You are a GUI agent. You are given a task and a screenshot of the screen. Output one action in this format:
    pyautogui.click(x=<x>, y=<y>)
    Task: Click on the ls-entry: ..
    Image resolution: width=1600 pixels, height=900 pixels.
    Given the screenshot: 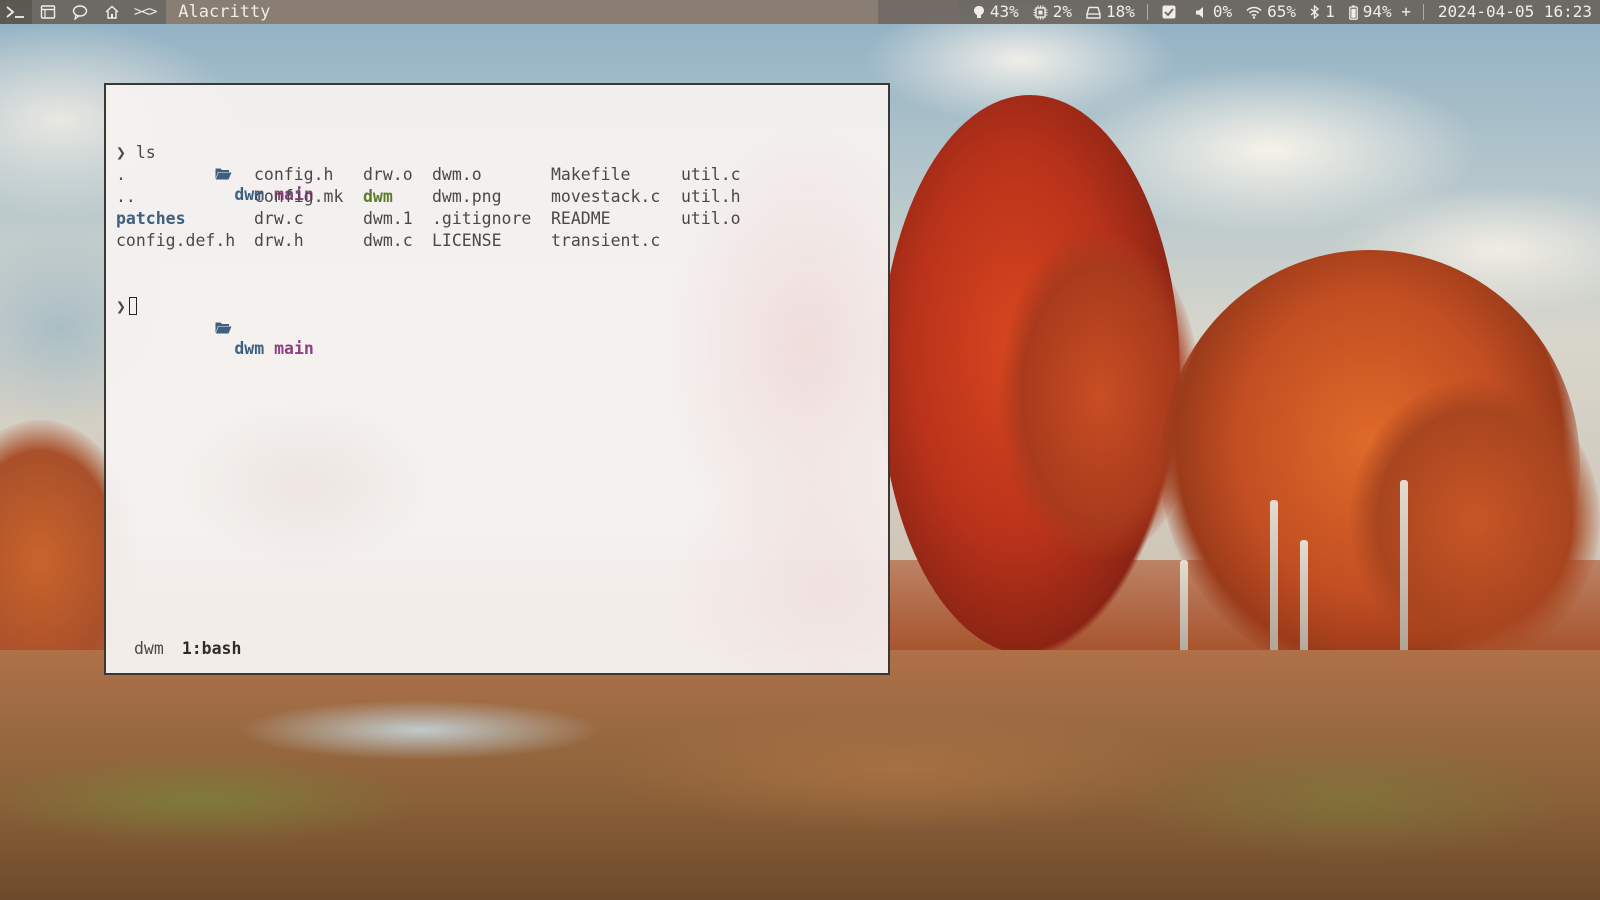 What is the action you would take?
    pyautogui.click(x=126, y=196)
    